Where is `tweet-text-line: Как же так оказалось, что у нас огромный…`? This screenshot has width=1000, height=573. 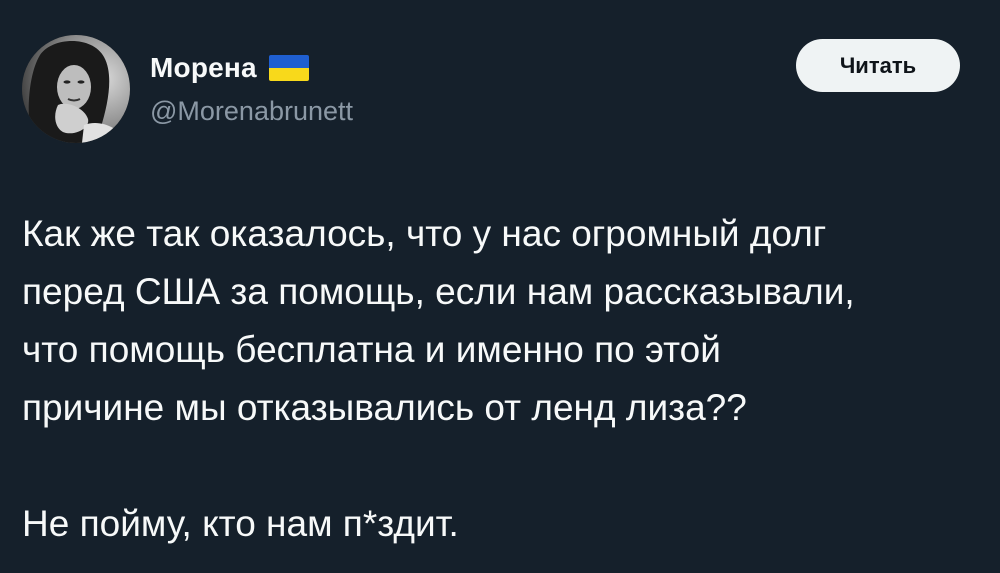 tweet-text-line: Как же так оказалось, что у нас огромный… is located at coordinates (424, 233).